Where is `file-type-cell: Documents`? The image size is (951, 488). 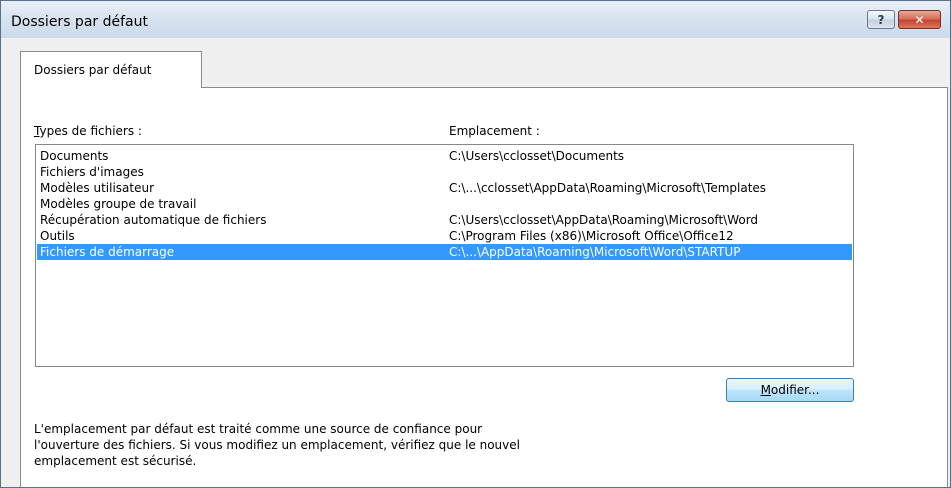 file-type-cell: Documents is located at coordinates (74, 156).